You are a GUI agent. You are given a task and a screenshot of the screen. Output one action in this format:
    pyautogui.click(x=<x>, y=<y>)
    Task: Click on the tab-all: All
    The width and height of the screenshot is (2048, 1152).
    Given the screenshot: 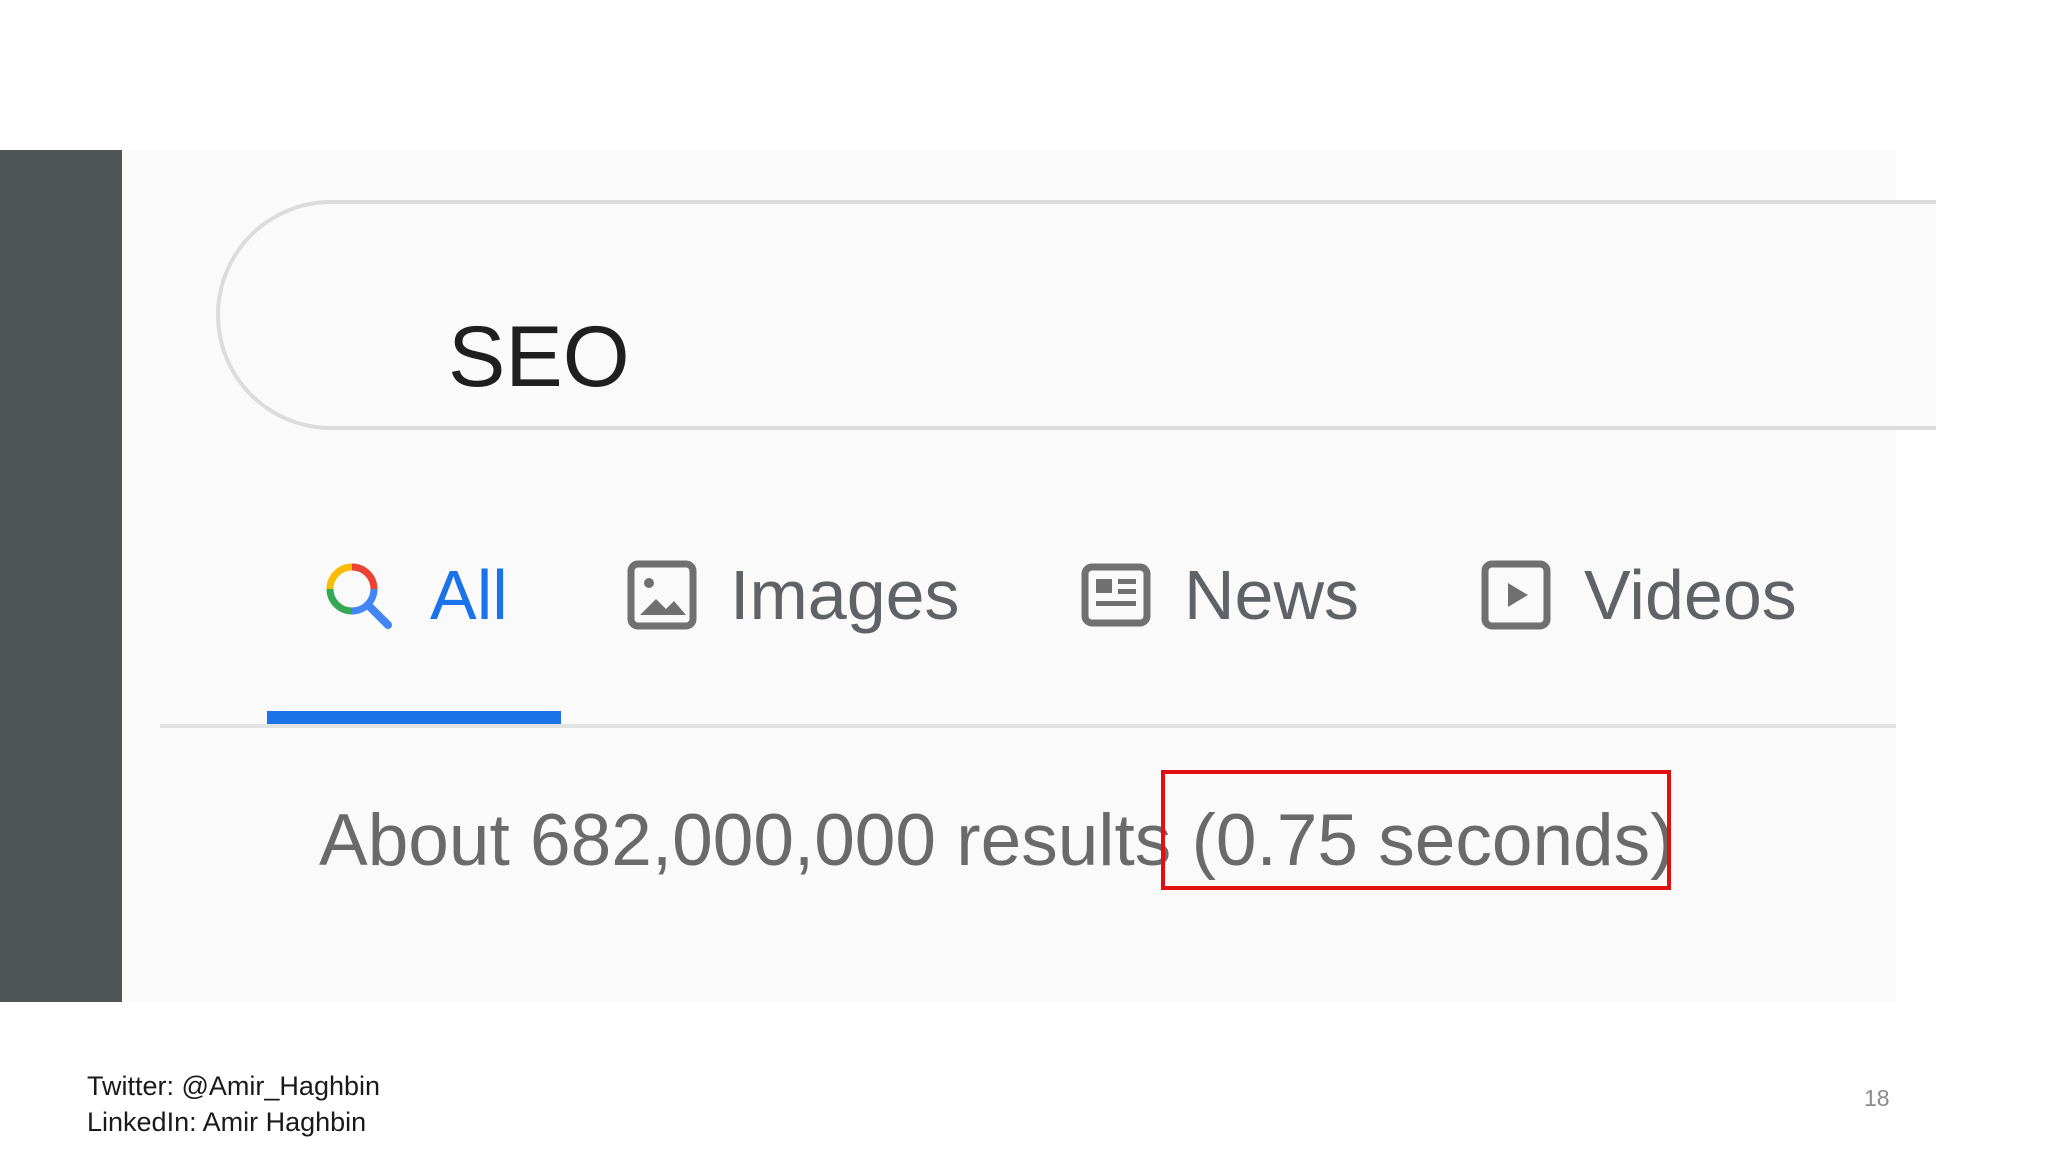 What is the action you would take?
    pyautogui.click(x=415, y=595)
    